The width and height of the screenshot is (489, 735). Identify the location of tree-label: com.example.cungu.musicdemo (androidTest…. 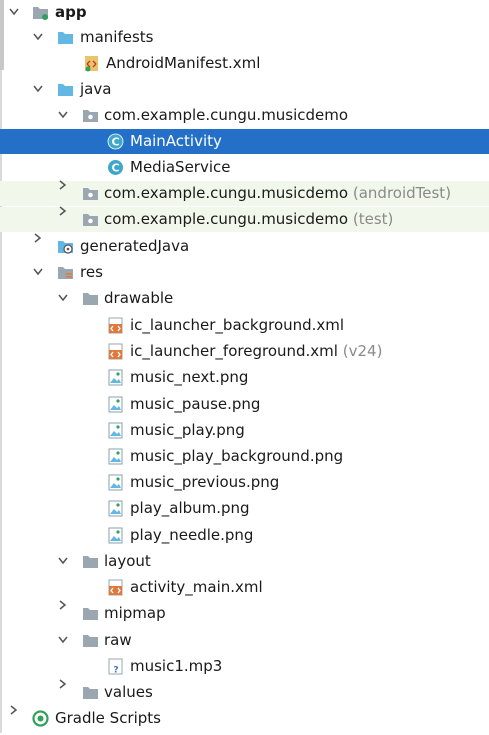
(277, 193).